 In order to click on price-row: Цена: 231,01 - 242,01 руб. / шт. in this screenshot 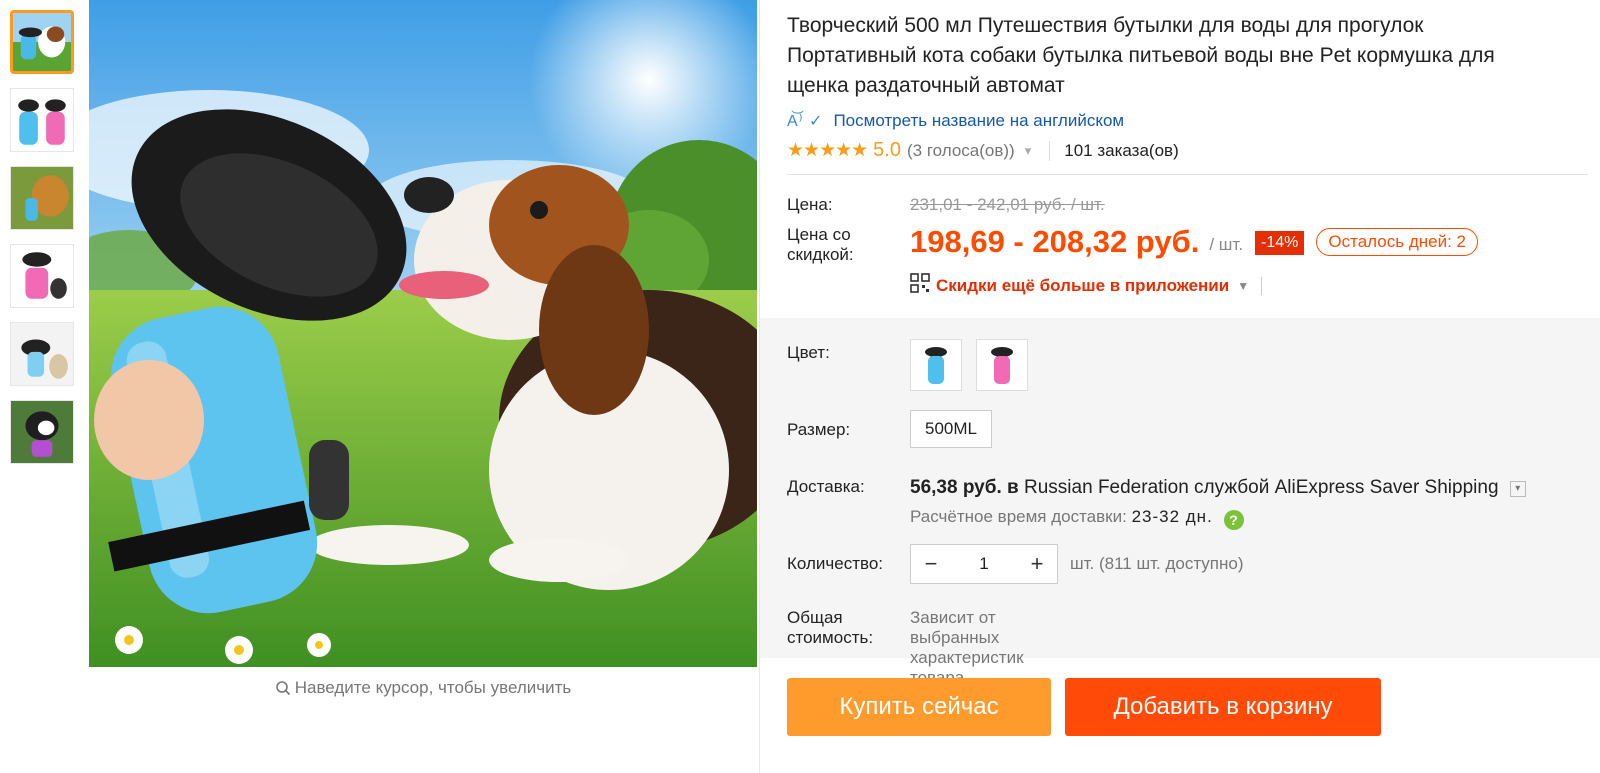, I will do `click(1187, 205)`.